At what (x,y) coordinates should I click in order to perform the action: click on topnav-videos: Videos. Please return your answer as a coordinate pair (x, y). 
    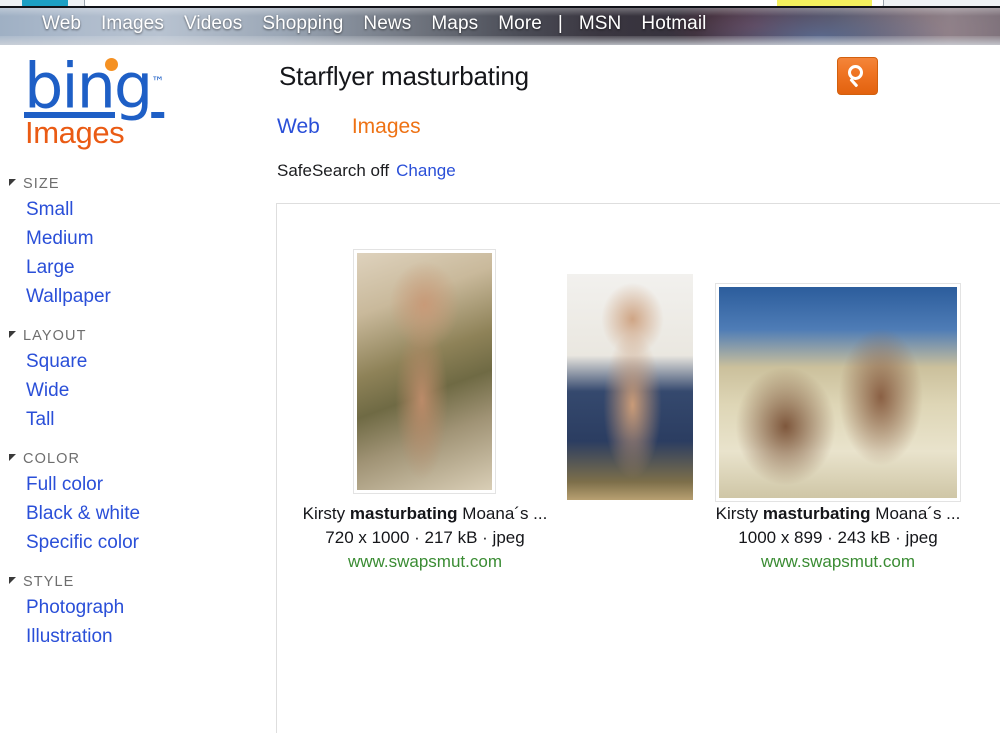
    Looking at the image, I should click on (213, 24).